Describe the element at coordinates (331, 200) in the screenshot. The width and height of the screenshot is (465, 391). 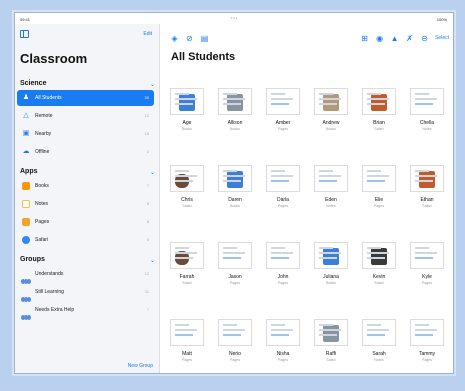
I see `student-name: Eden` at that location.